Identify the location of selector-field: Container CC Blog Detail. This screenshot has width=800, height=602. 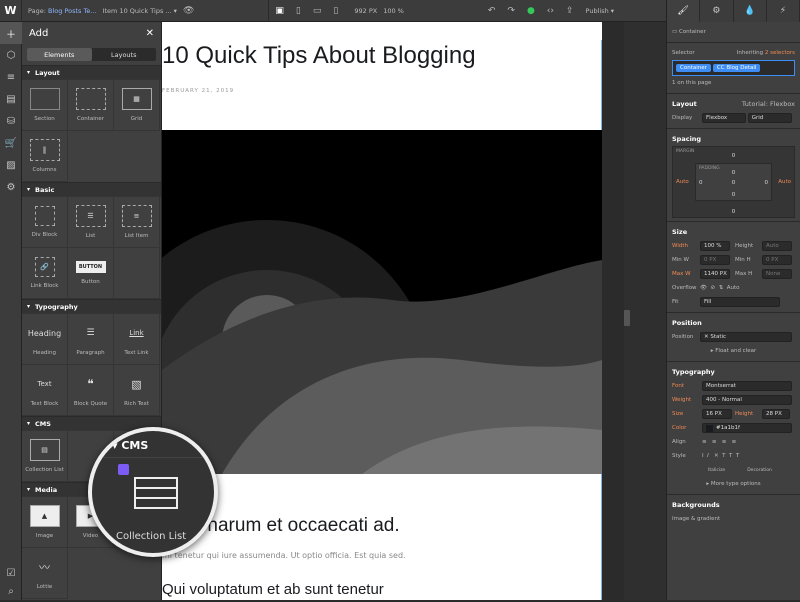
(733, 68).